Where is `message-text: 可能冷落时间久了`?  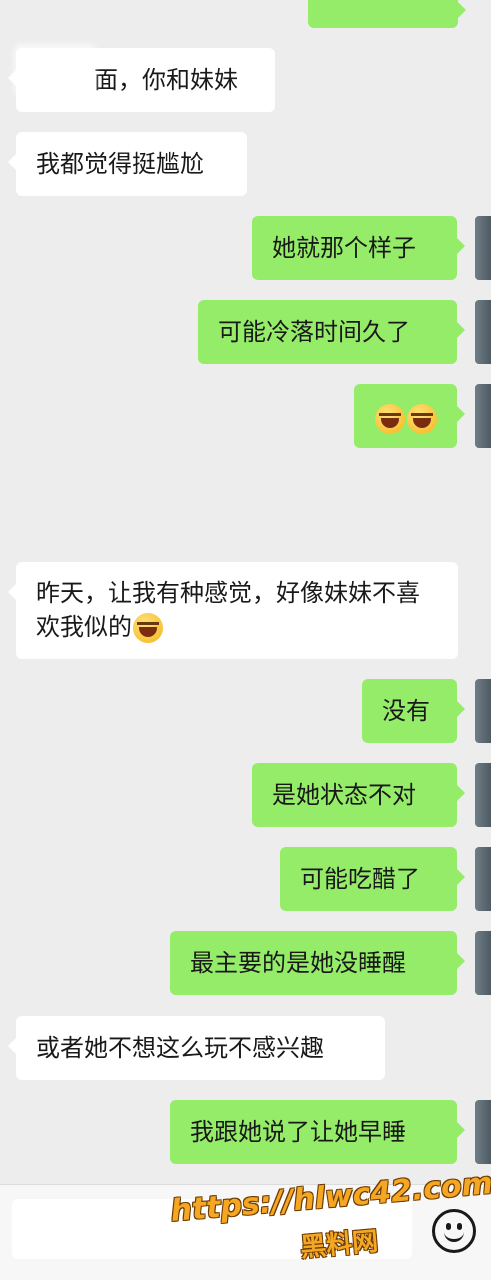
message-text: 可能冷落时间久了 is located at coordinates (314, 332).